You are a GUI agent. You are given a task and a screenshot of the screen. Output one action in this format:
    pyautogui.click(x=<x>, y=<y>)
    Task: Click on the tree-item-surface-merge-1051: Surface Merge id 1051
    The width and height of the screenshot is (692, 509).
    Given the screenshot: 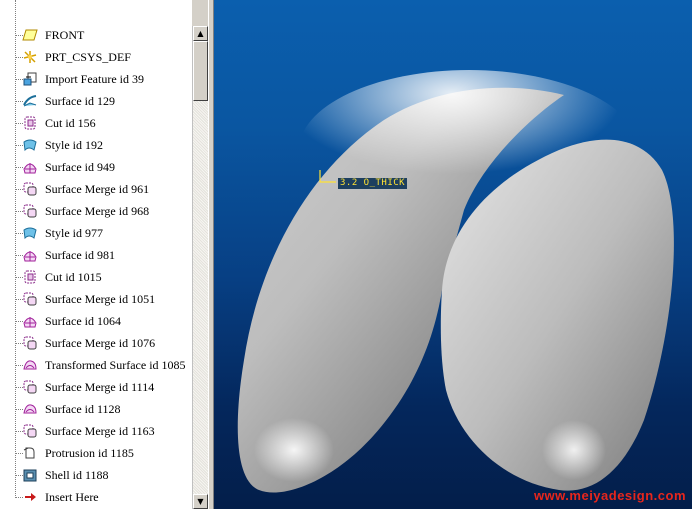 What is the action you would take?
    pyautogui.click(x=96, y=299)
    